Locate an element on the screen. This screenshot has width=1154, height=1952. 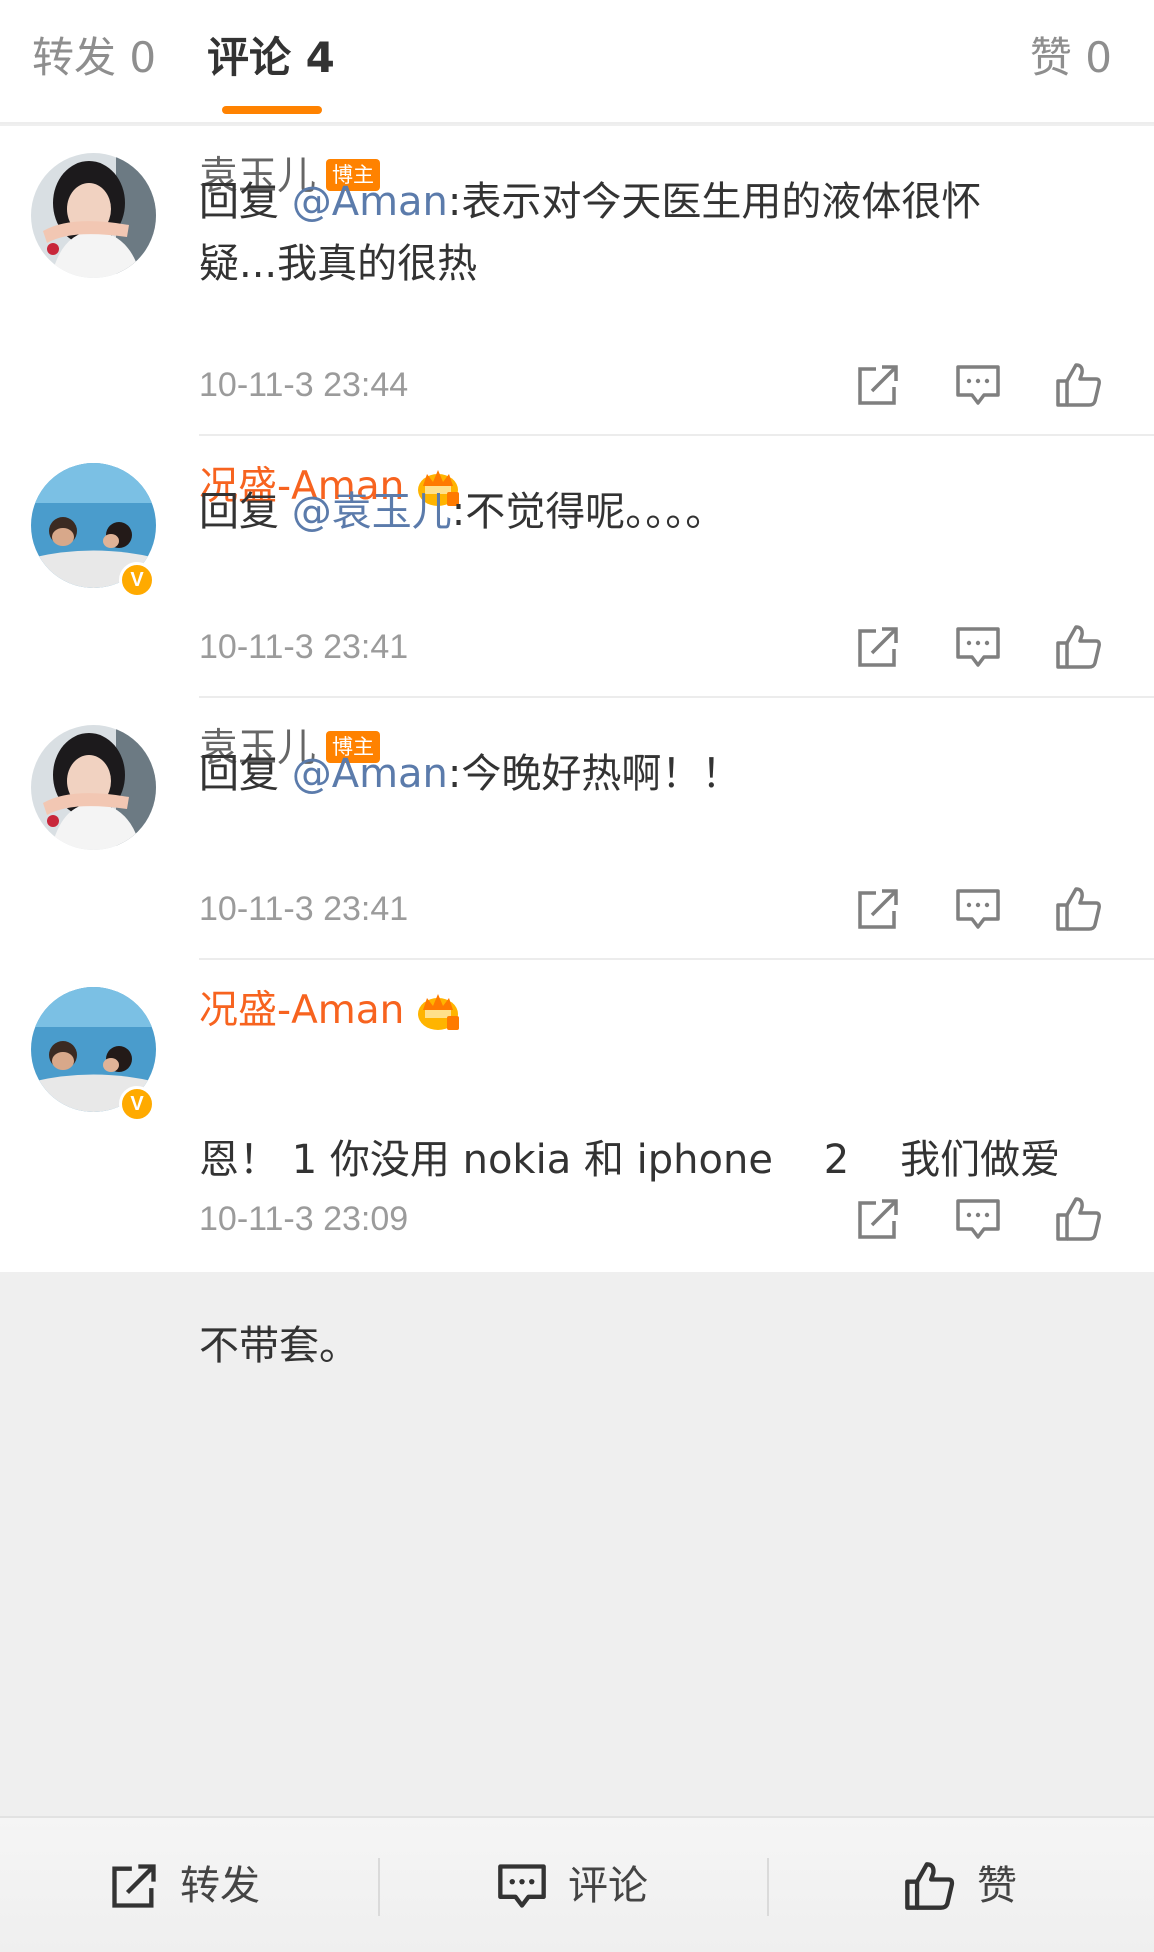
active-tab-indicator is located at coordinates (272, 110).